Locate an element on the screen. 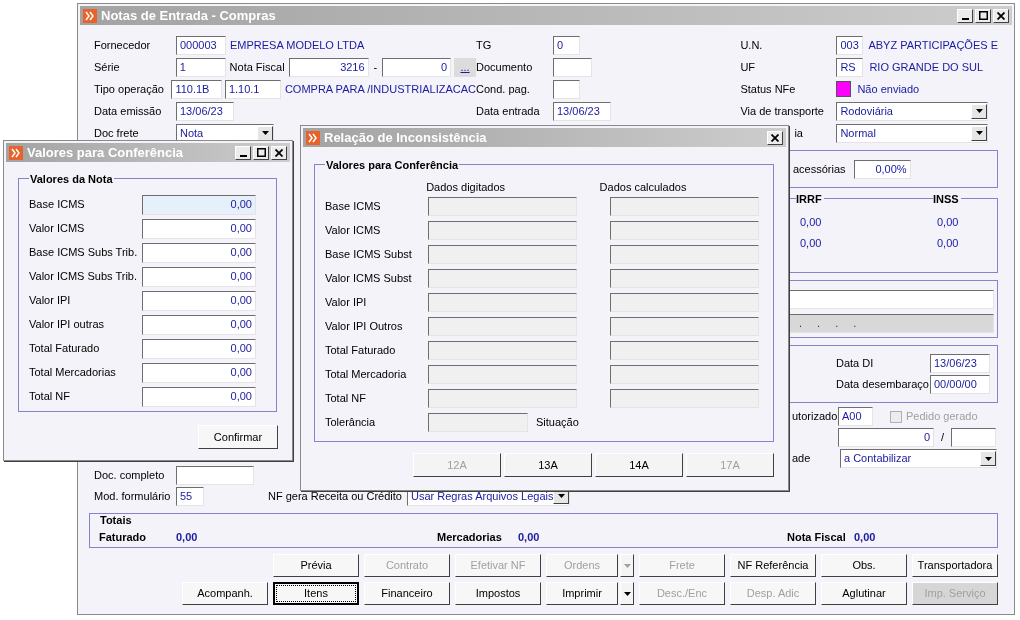  total-label: Mercadorias is located at coordinates (470, 537).